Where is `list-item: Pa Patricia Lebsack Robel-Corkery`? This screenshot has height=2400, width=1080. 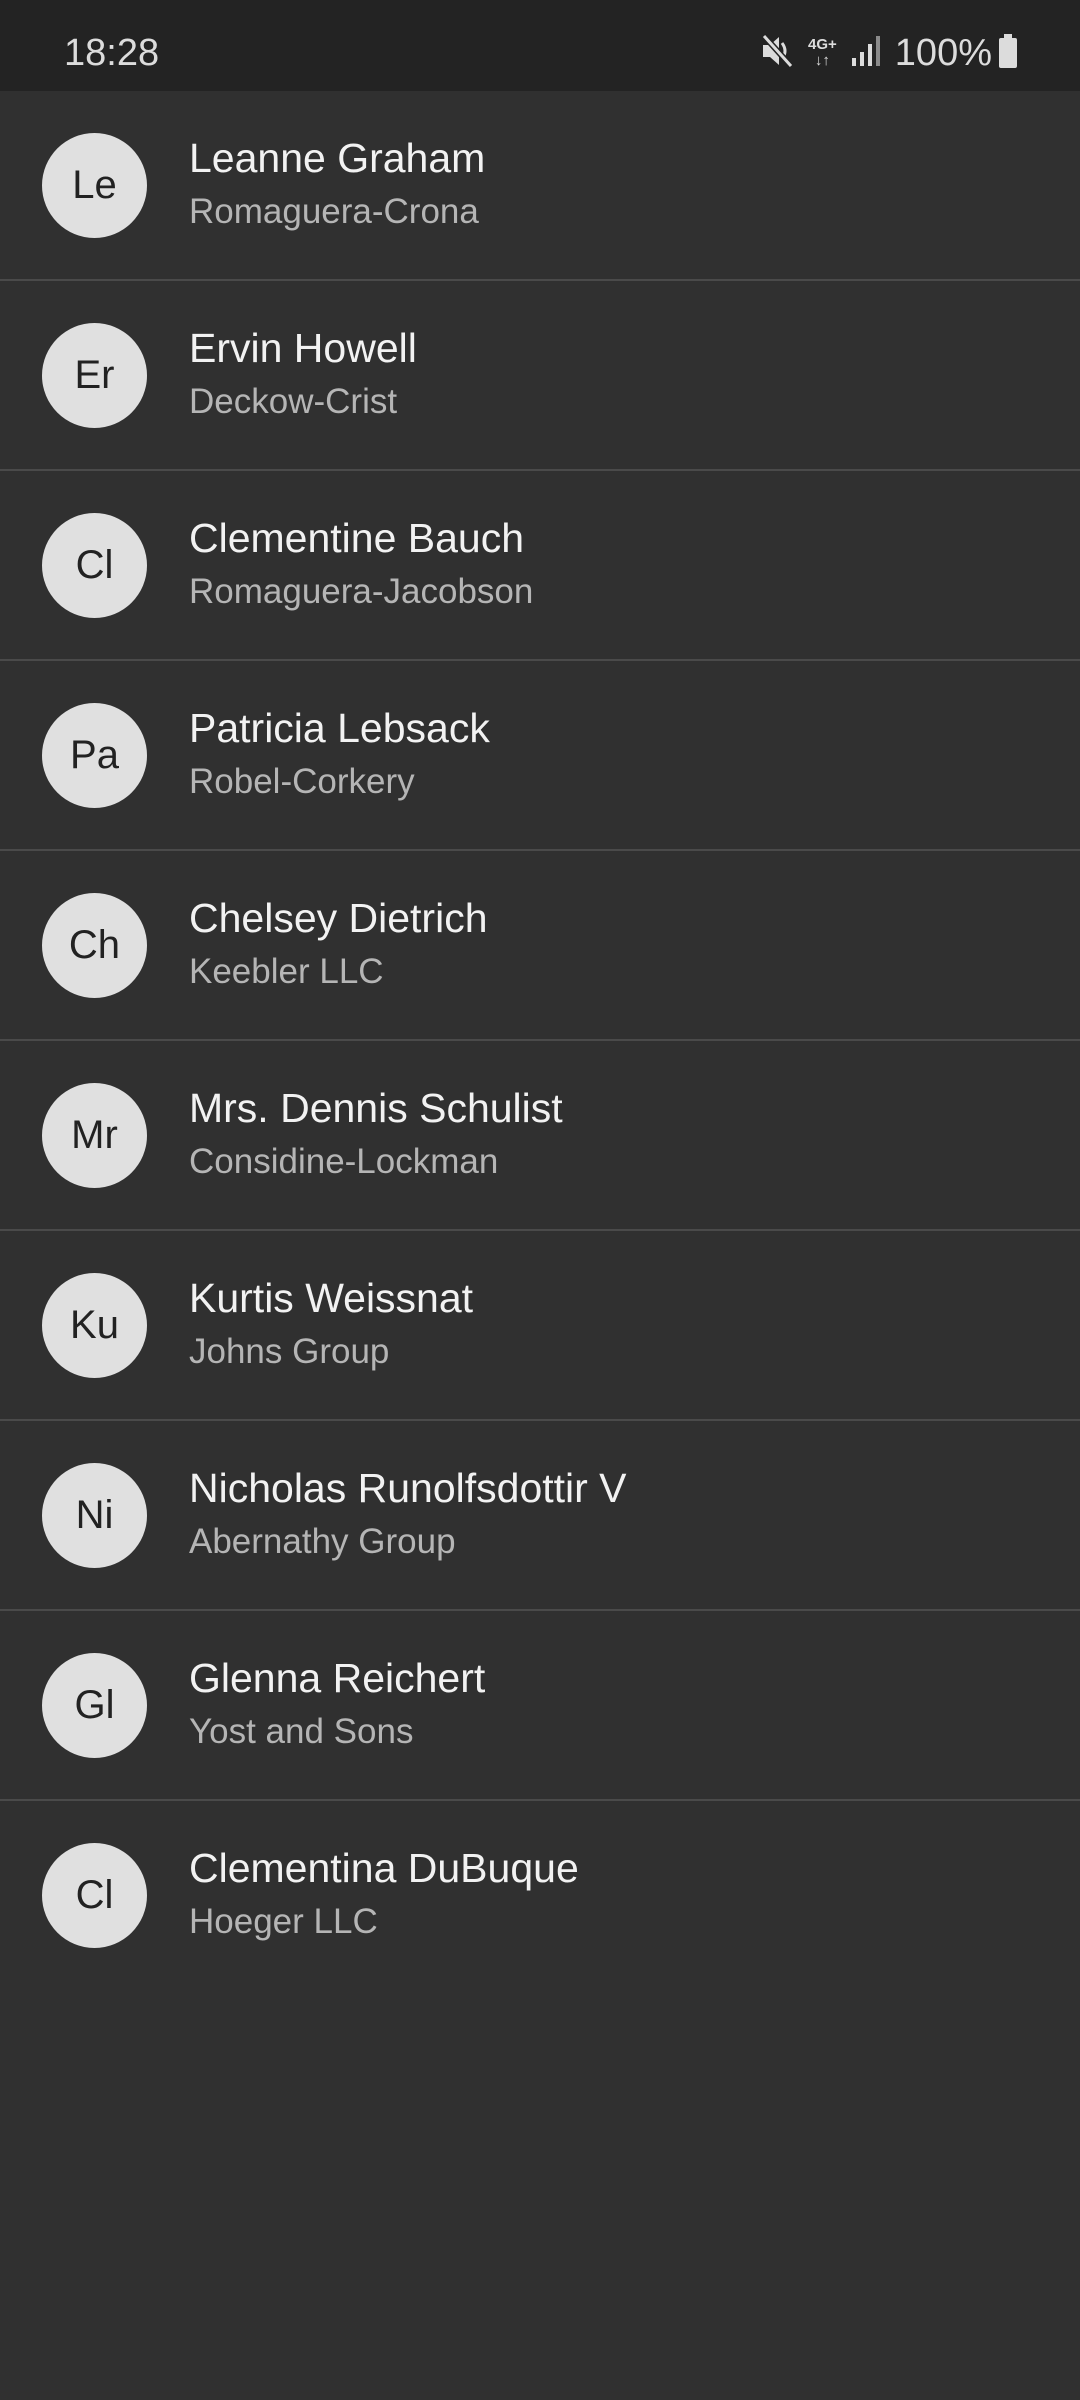 list-item: Pa Patricia Lebsack Robel-Corkery is located at coordinates (540, 756).